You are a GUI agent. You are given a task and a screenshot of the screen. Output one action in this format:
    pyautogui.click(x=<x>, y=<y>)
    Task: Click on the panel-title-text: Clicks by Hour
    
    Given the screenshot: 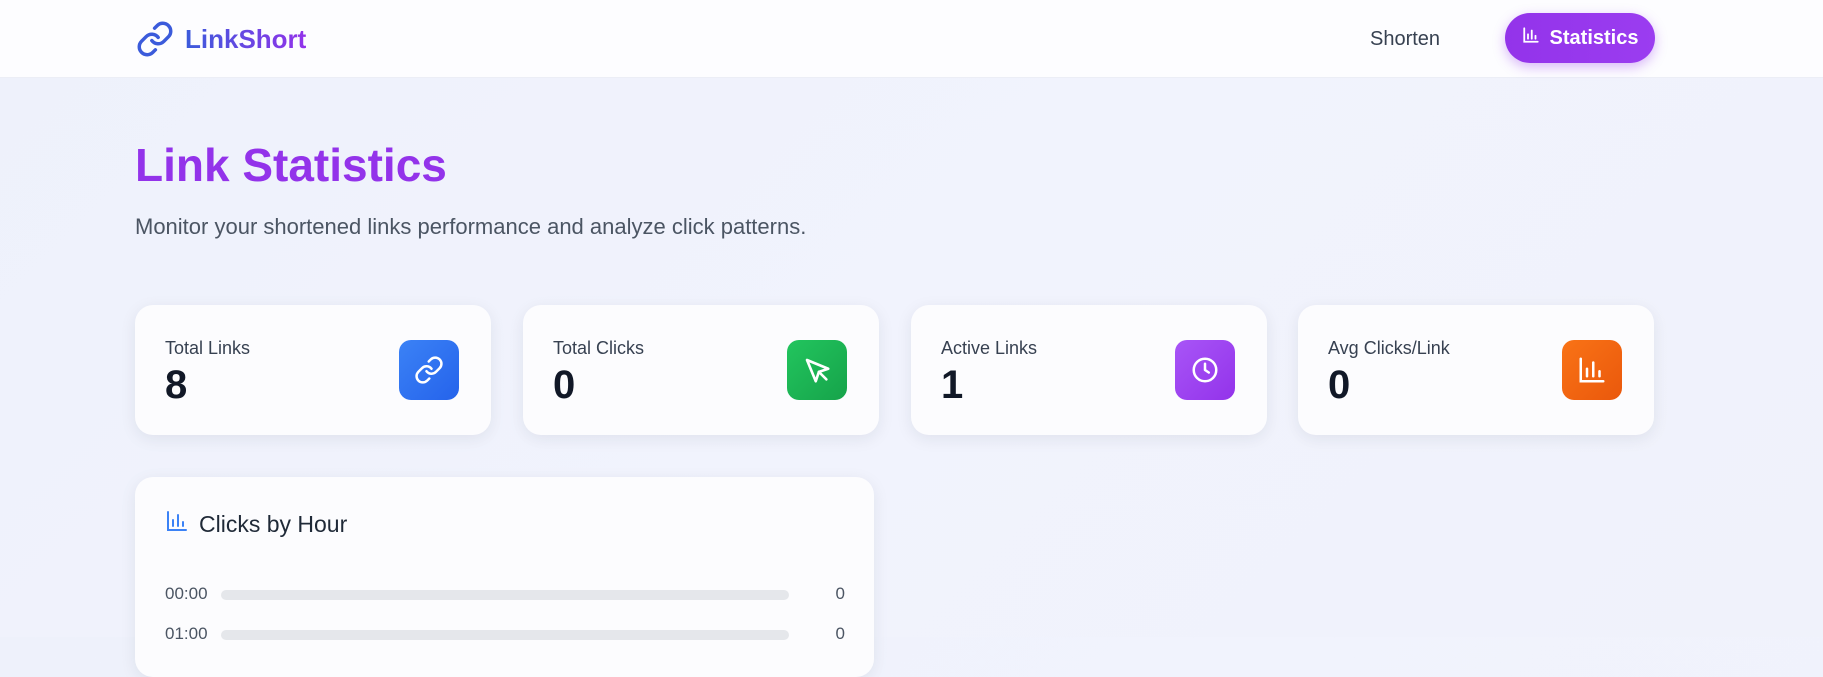 What is the action you would take?
    pyautogui.click(x=273, y=523)
    